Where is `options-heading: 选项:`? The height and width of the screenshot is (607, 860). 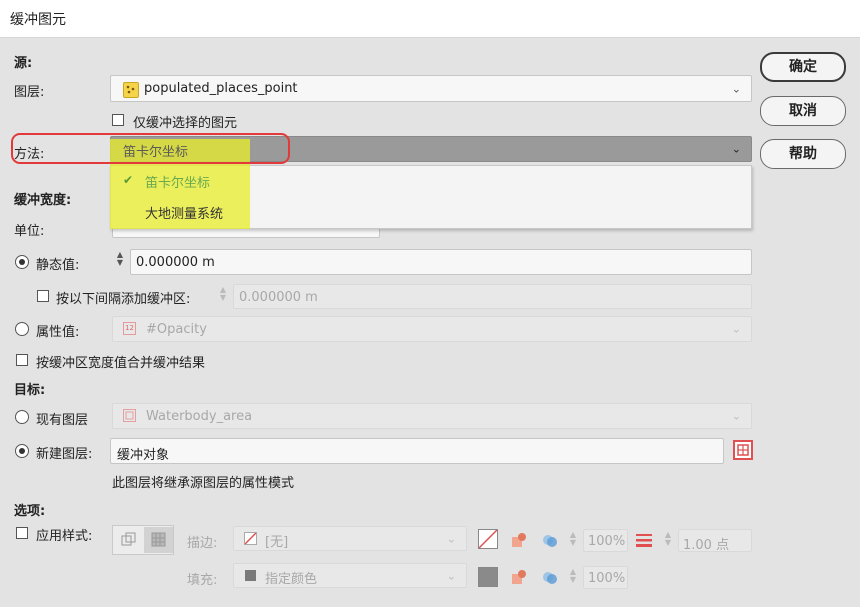 options-heading: 选项: is located at coordinates (30, 511).